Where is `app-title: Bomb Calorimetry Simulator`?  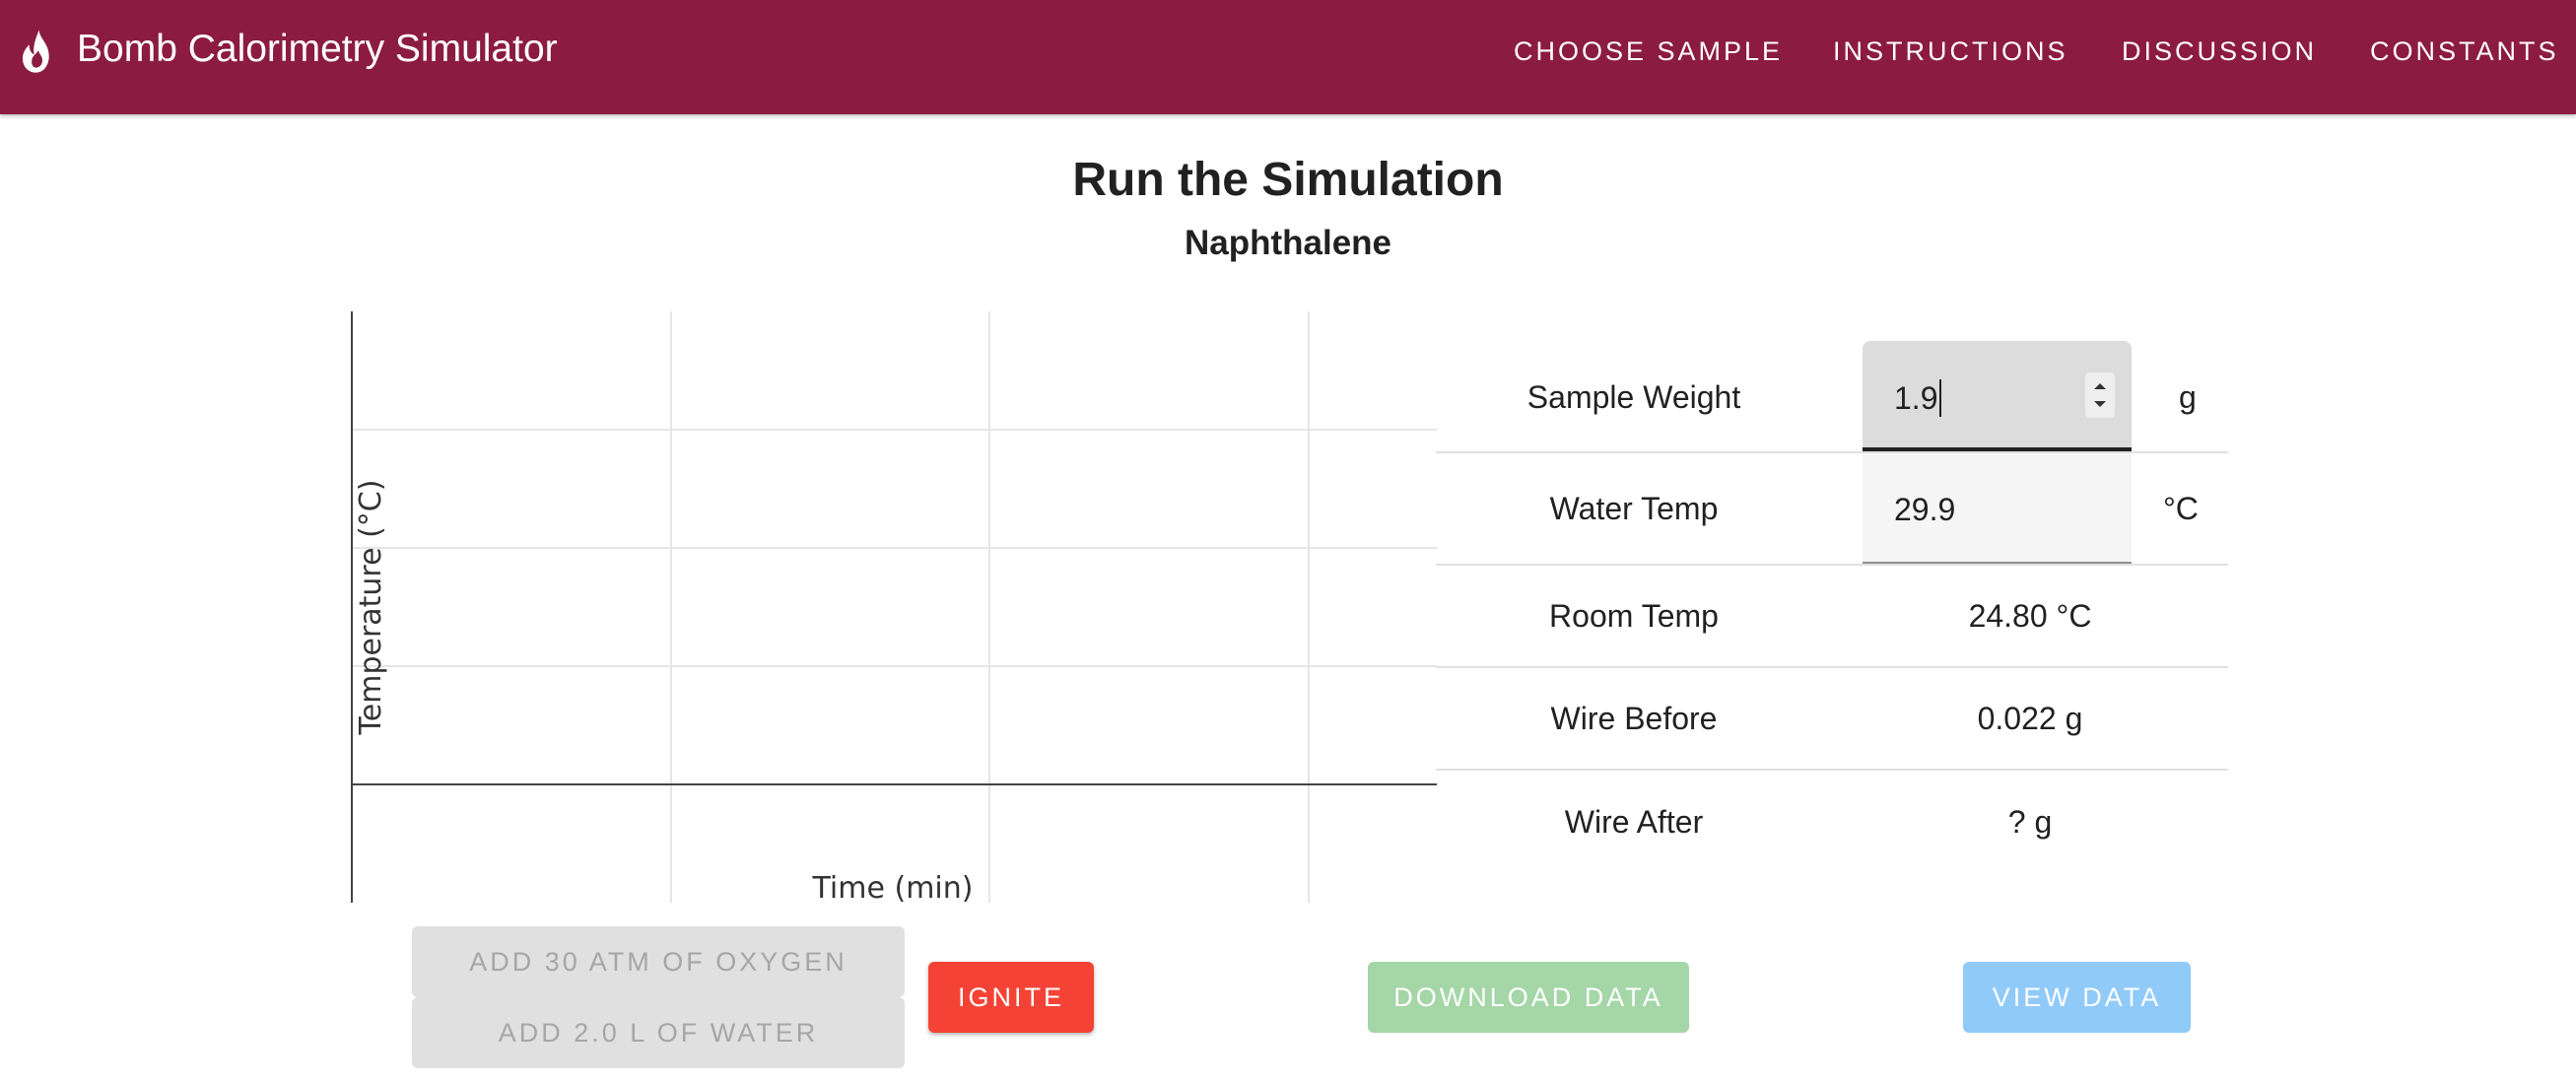
app-title: Bomb Calorimetry Simulator is located at coordinates (317, 49).